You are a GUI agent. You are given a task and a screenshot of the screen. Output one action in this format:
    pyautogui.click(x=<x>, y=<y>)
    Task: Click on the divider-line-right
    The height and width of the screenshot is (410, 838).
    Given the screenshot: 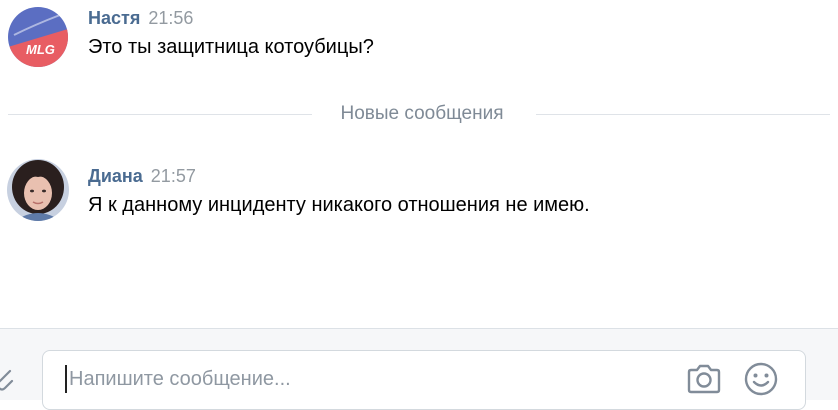 What is the action you would take?
    pyautogui.click(x=683, y=114)
    